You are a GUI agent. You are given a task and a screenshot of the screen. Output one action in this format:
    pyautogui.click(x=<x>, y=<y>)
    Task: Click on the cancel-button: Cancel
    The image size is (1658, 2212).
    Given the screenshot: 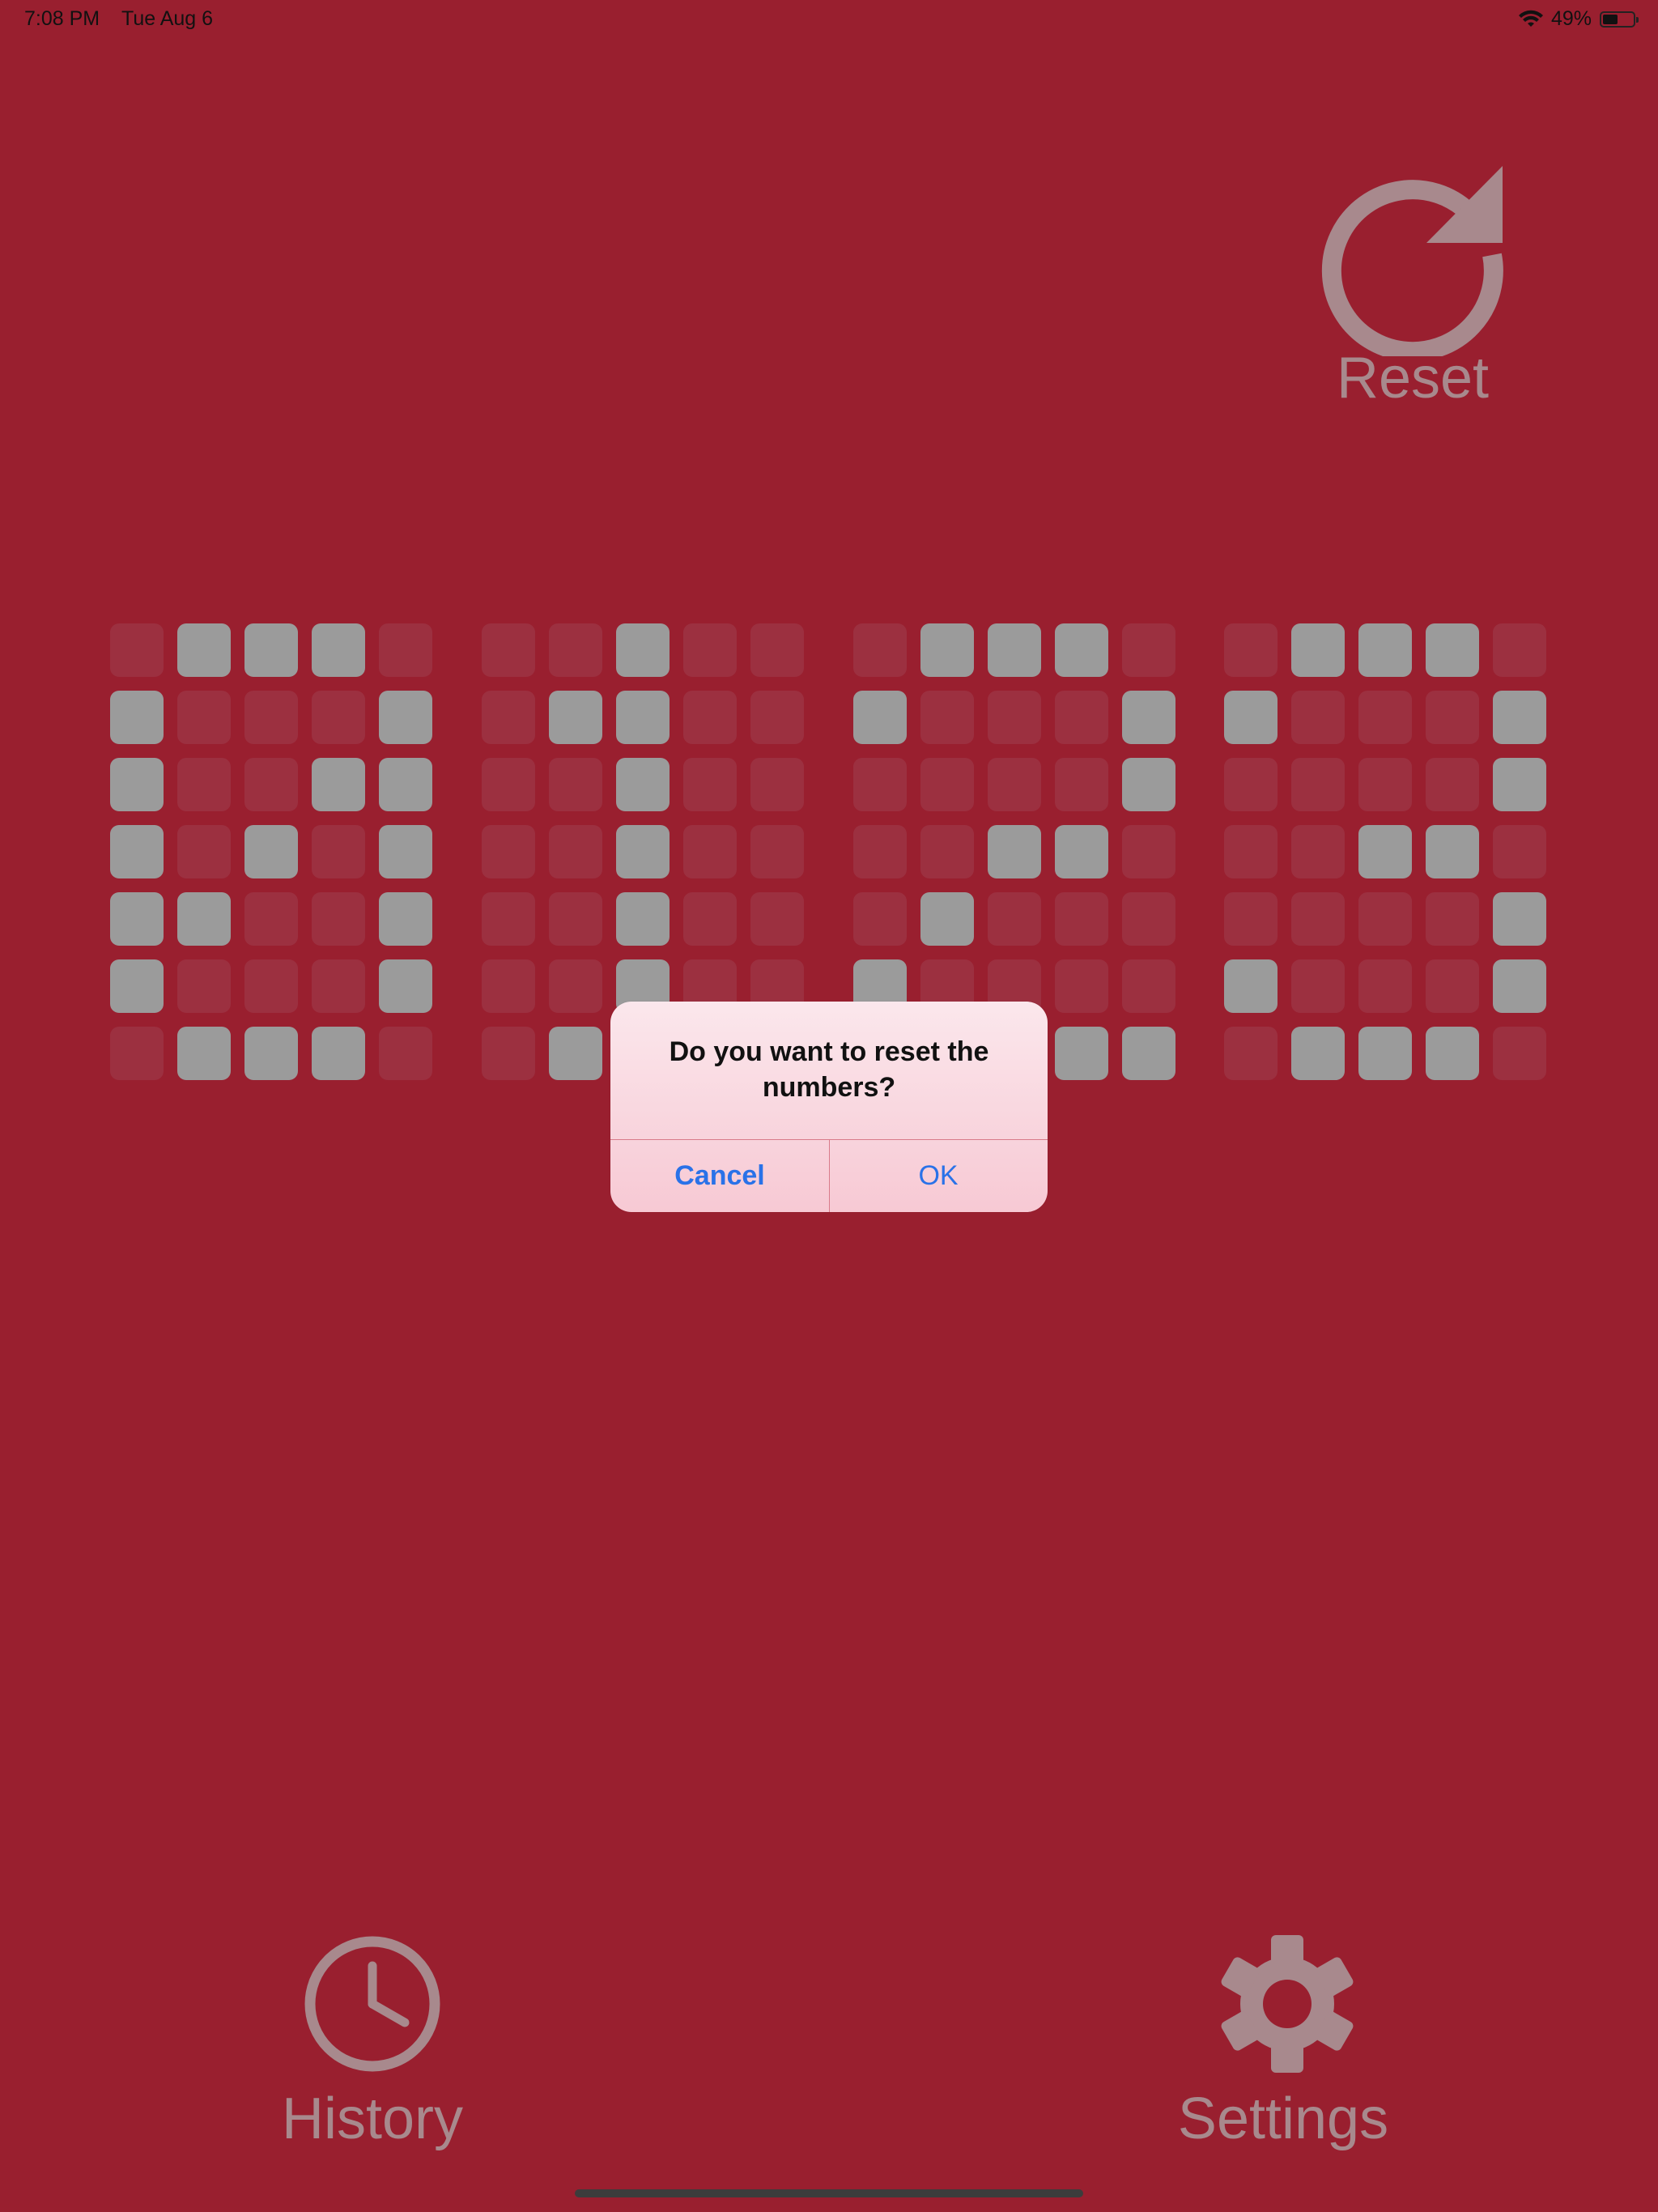 What is the action you would take?
    pyautogui.click(x=719, y=1176)
    